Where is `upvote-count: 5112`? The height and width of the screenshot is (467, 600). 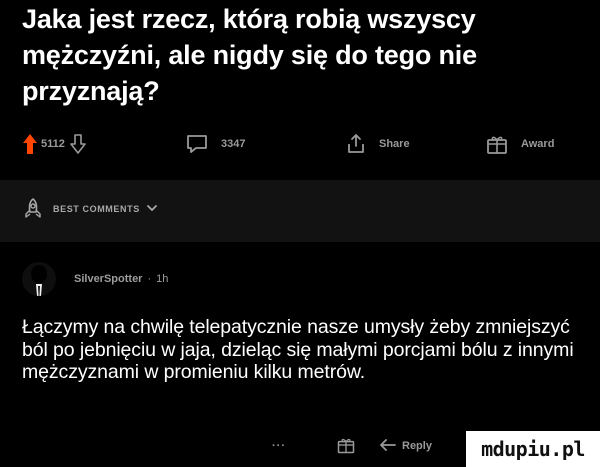
upvote-count: 5112 is located at coordinates (53, 144).